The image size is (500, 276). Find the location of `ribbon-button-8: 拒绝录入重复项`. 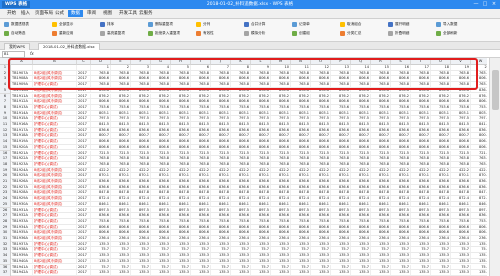

ribbon-button-8: 拒绝录入重复项 is located at coordinates (167, 33).